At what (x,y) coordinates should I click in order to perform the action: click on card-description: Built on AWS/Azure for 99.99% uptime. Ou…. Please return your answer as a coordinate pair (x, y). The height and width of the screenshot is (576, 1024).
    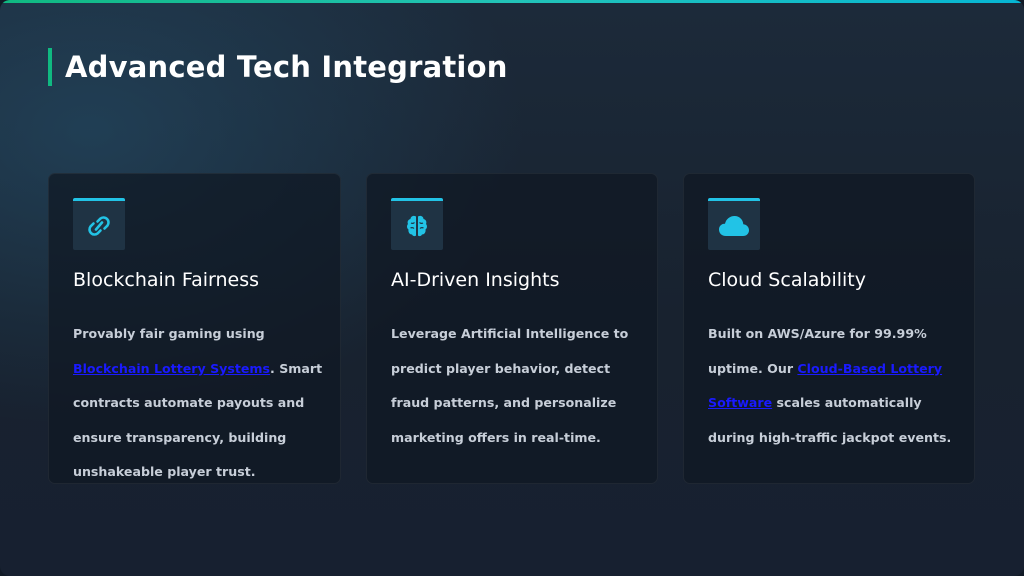
    Looking at the image, I should click on (833, 386).